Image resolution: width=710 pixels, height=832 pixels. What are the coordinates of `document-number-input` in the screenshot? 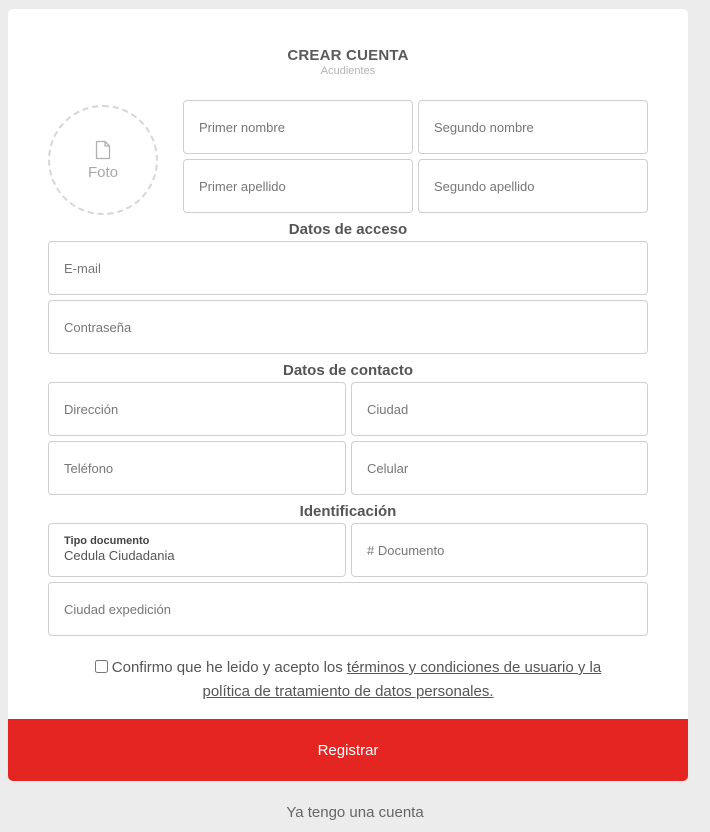 It's located at (499, 550).